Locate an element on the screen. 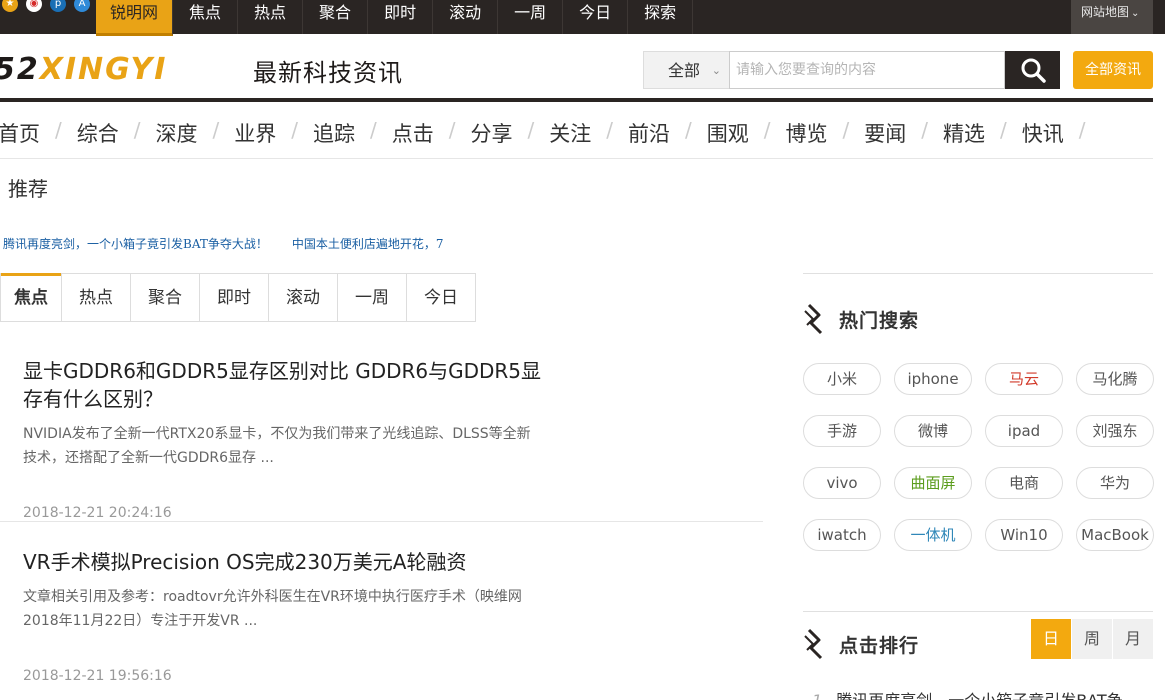 The width and height of the screenshot is (1165, 700). hot-search-header: 热门搜索 is located at coordinates (861, 319).